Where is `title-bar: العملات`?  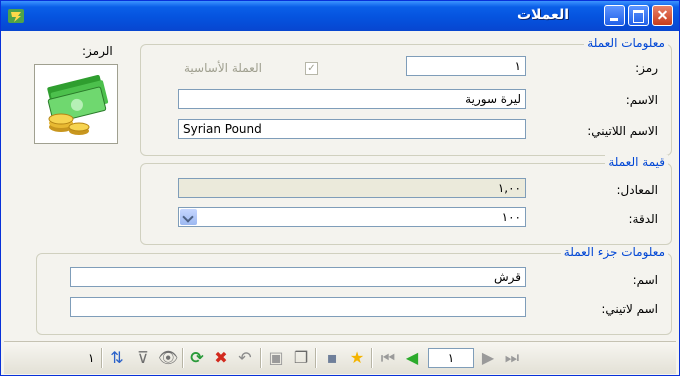 title-bar: العملات is located at coordinates (340, 16).